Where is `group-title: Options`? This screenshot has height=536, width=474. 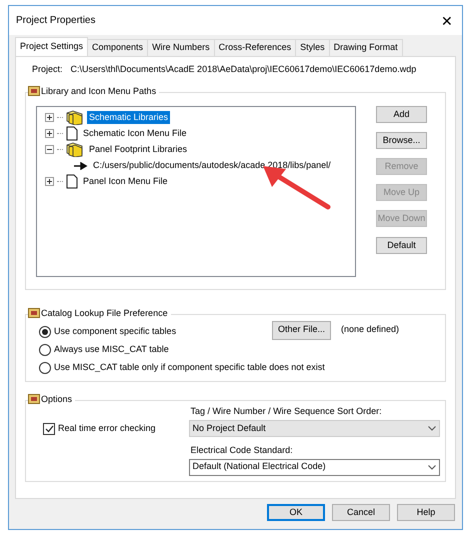 group-title: Options is located at coordinates (56, 399).